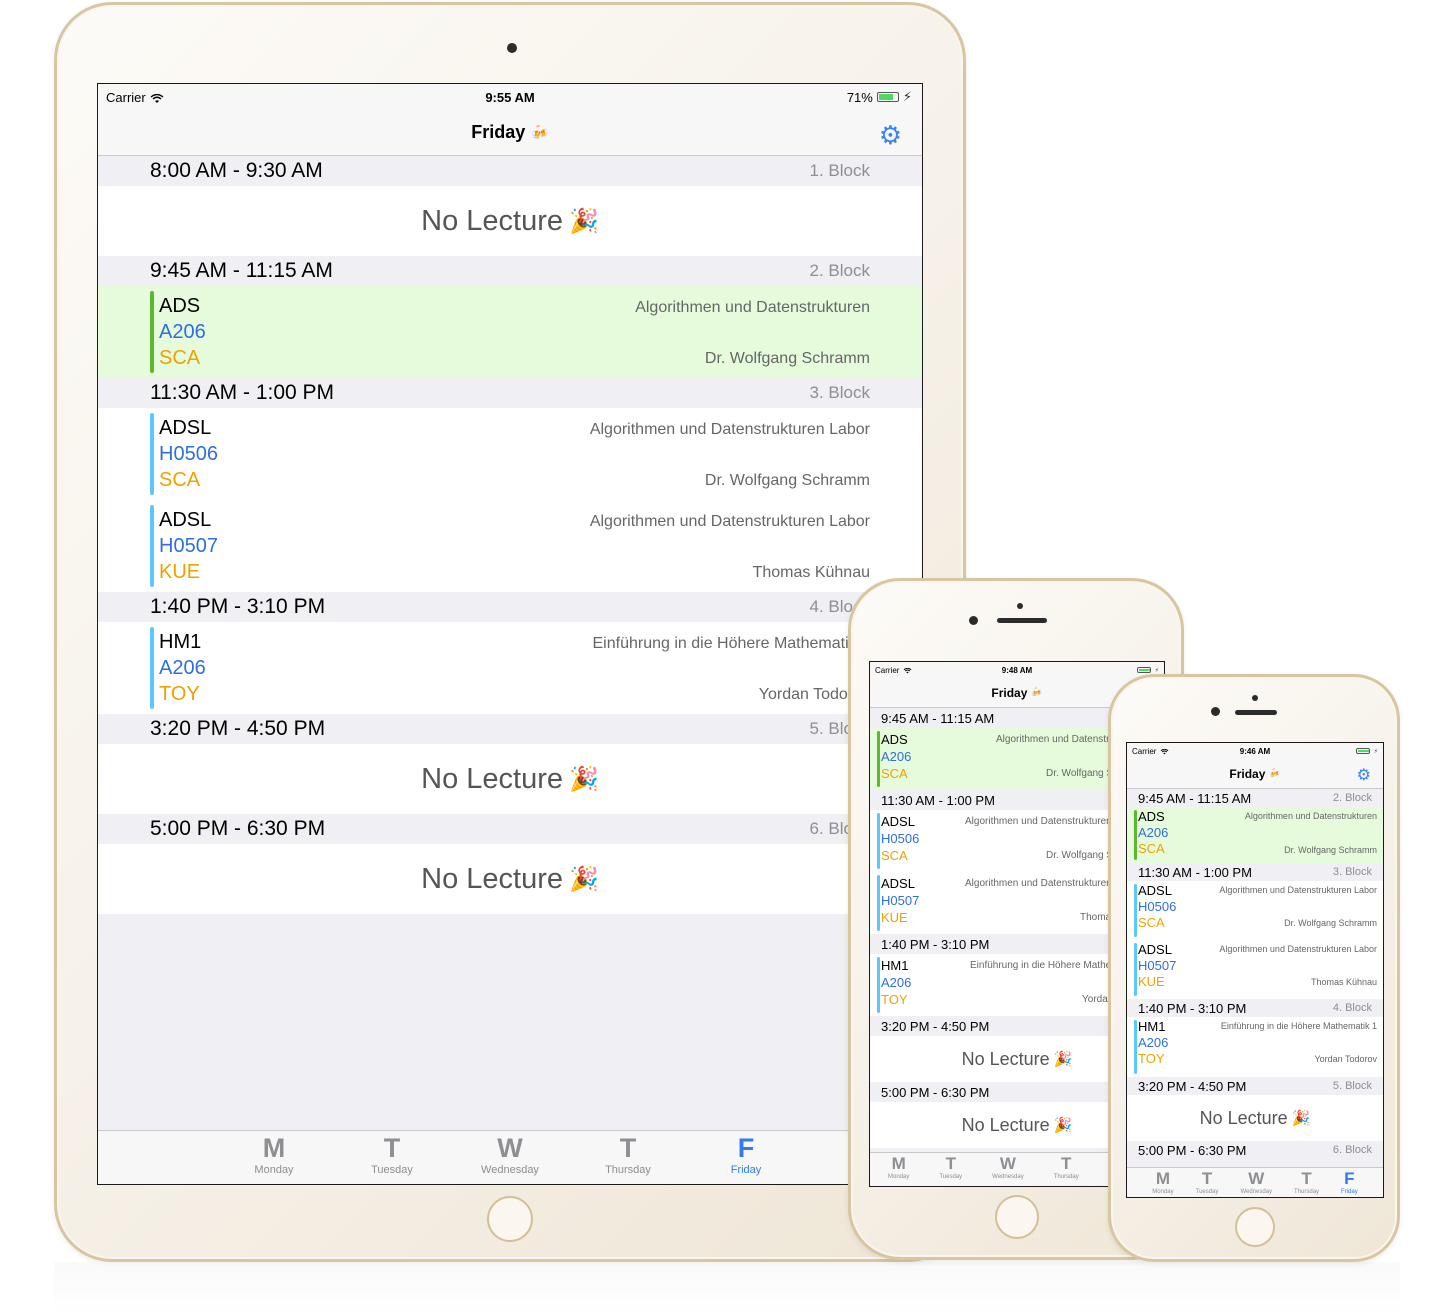 The image size is (1442, 1316). What do you see at coordinates (1017, 670) in the screenshot?
I see `status-time: 9:48 AM` at bounding box center [1017, 670].